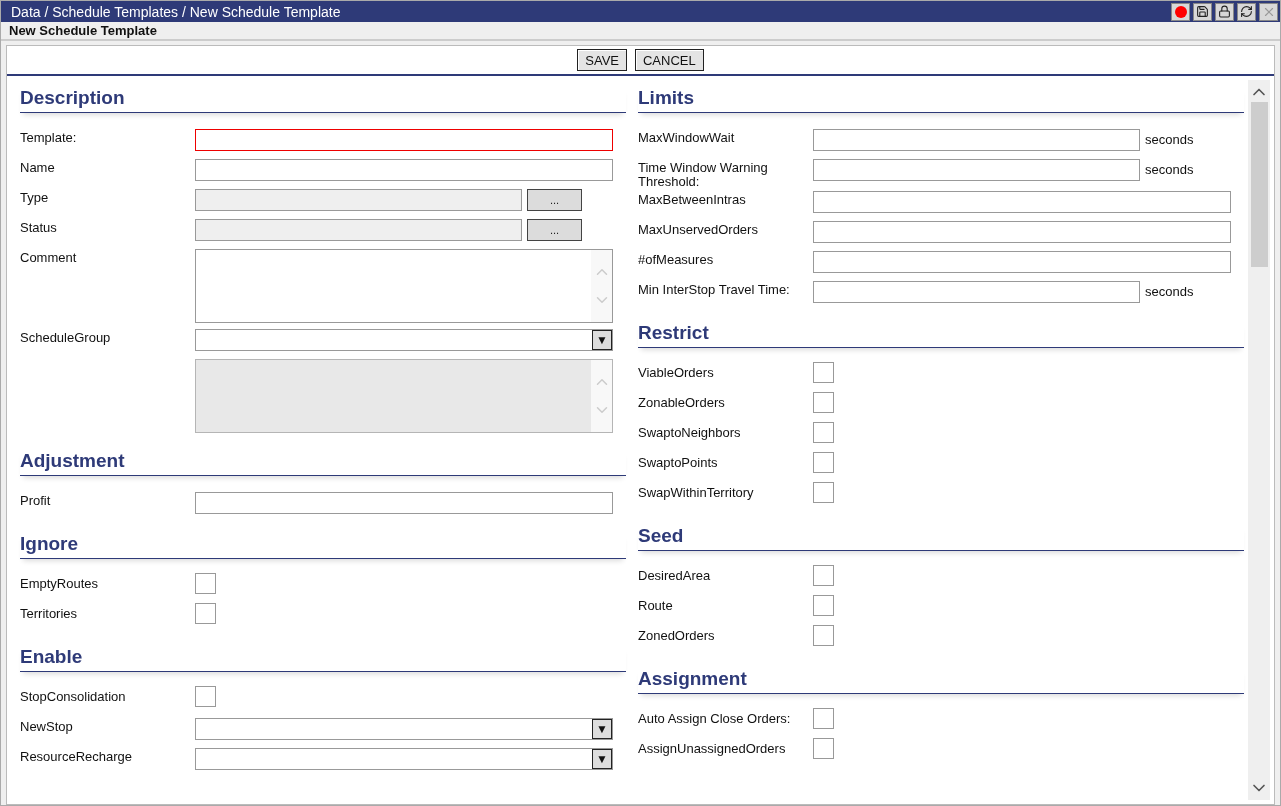 This screenshot has width=1281, height=806. What do you see at coordinates (1259, 184) in the screenshot?
I see `scroll-thumb` at bounding box center [1259, 184].